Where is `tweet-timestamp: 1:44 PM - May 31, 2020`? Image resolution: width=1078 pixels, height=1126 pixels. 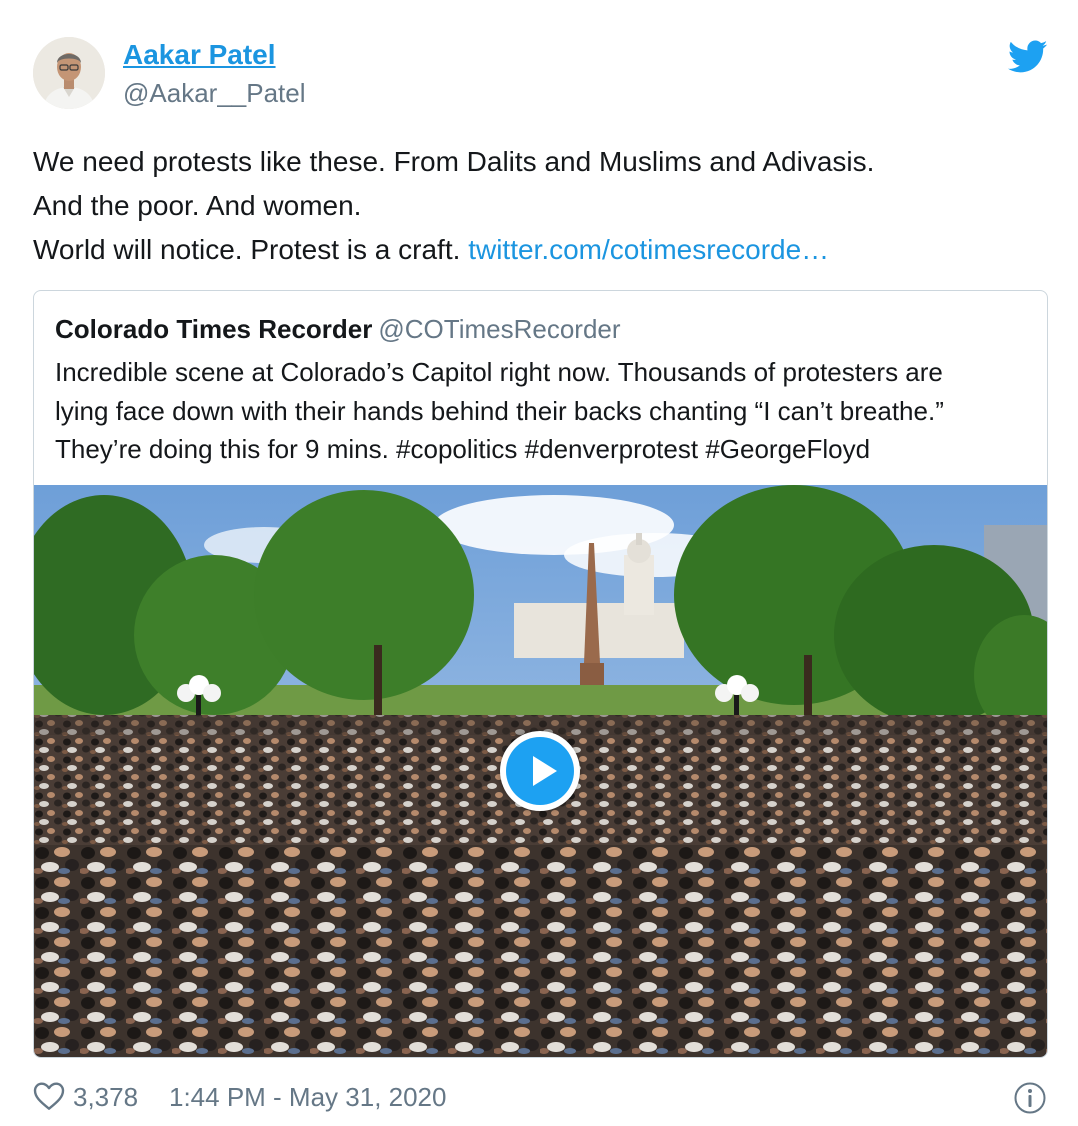
tweet-timestamp: 1:44 PM - May 31, 2020 is located at coordinates (307, 1097).